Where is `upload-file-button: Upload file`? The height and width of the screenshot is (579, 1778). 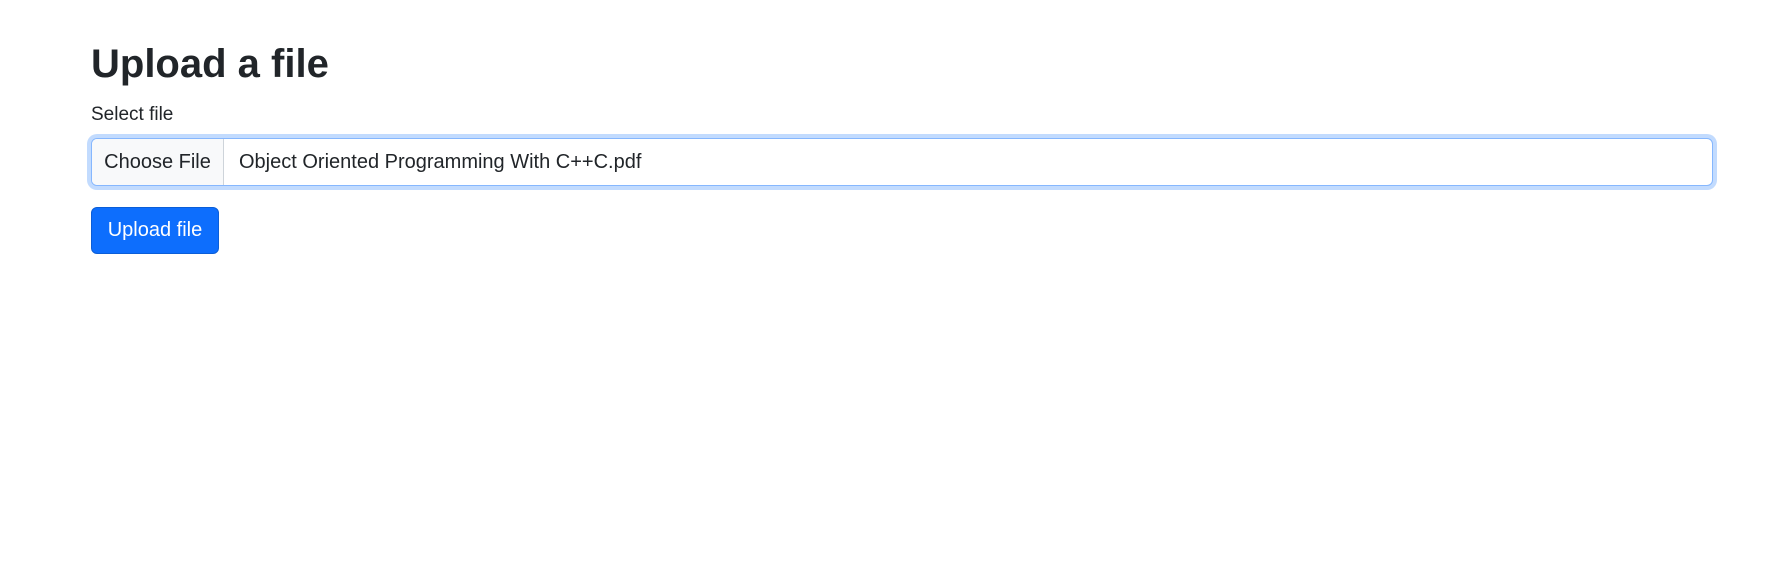
upload-file-button: Upload file is located at coordinates (155, 230).